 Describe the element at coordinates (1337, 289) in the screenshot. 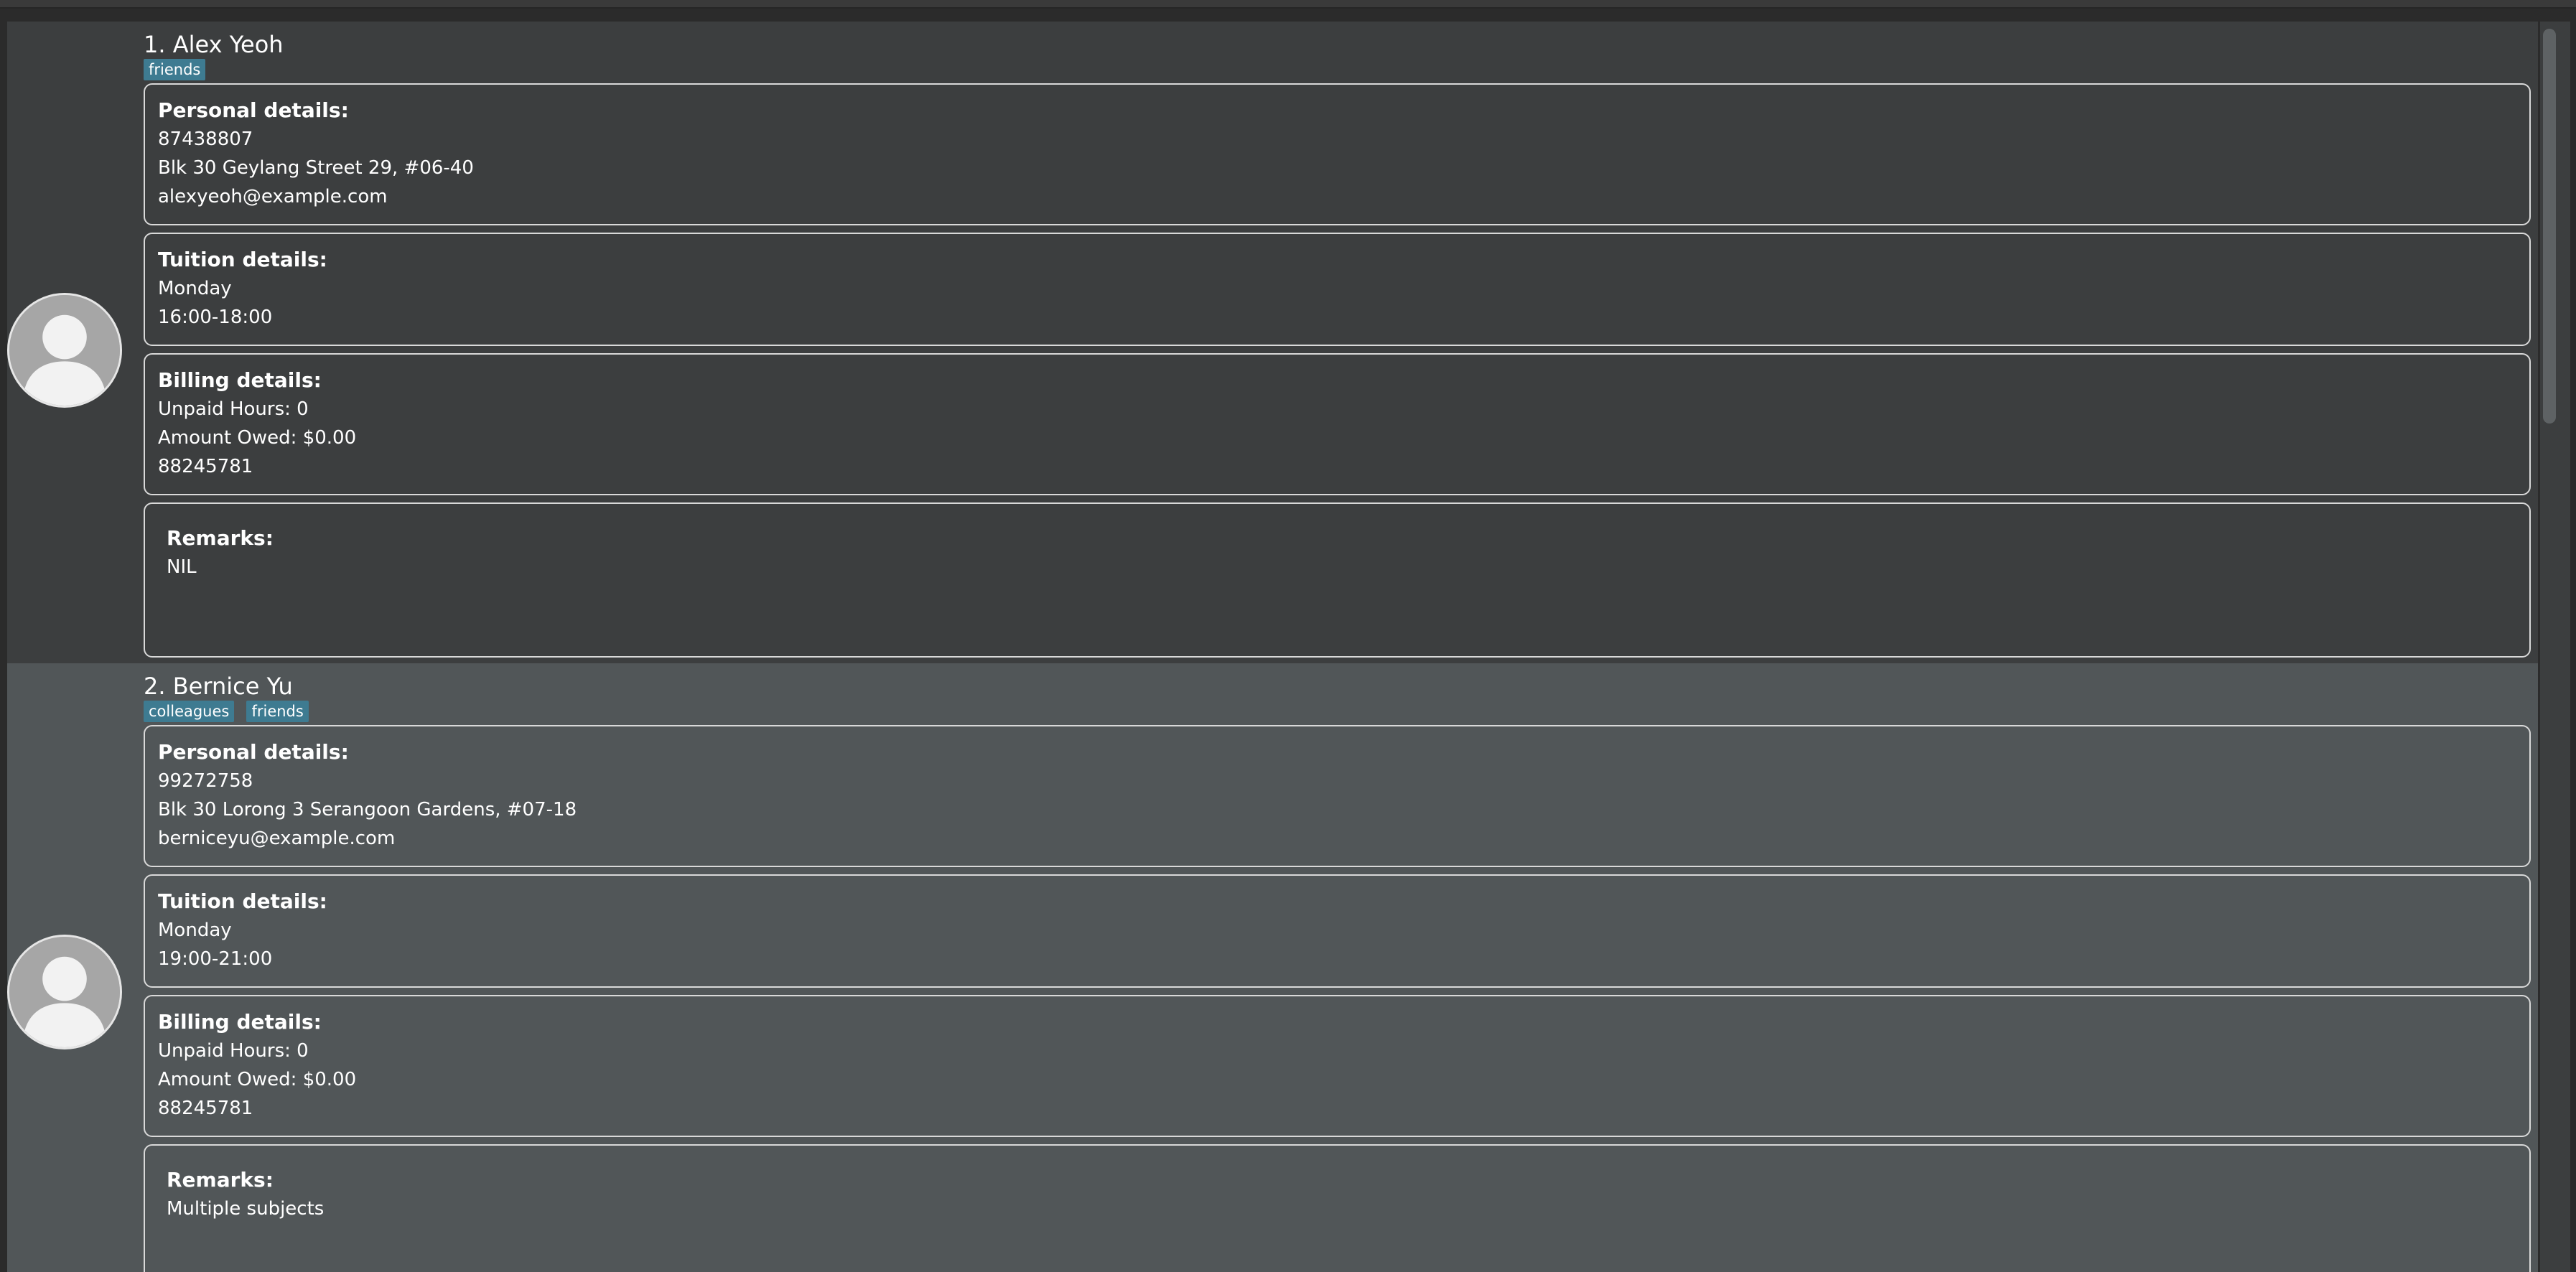

I see `tuition-details-box: Tuition details: Monday 16:00-18:00` at that location.